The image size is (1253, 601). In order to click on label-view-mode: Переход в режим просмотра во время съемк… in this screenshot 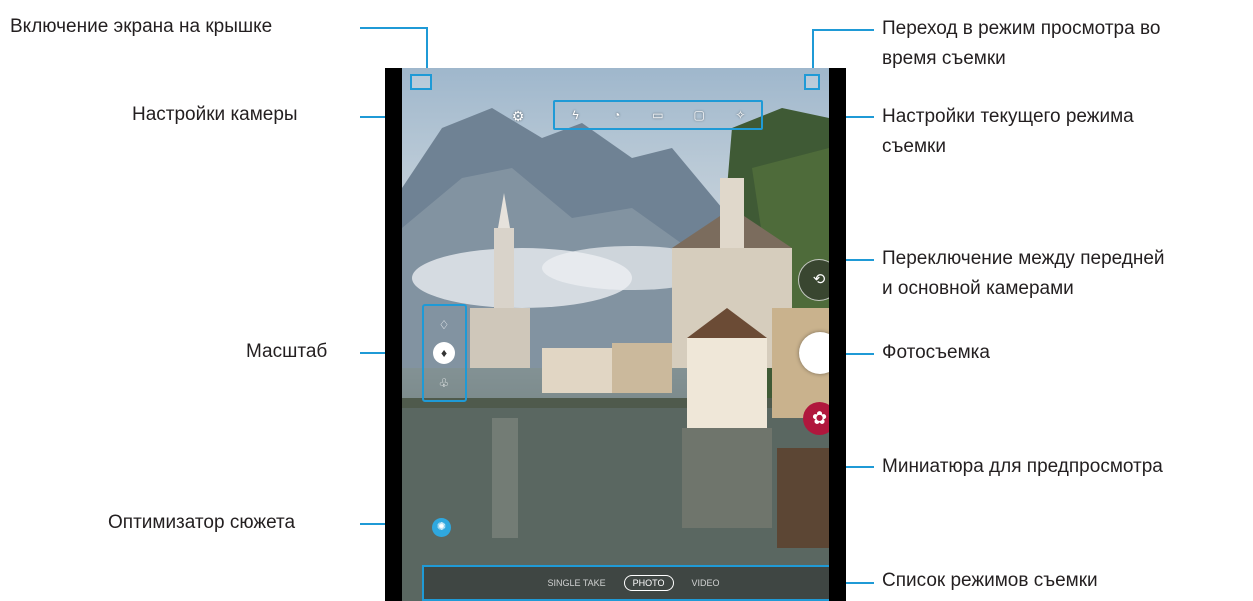, I will do `click(1021, 44)`.